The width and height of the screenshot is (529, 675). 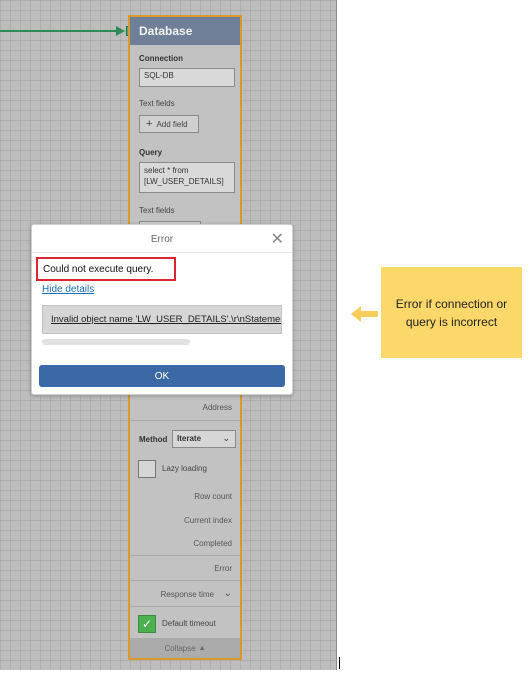 I want to click on ok-button: OK, so click(x=162, y=376).